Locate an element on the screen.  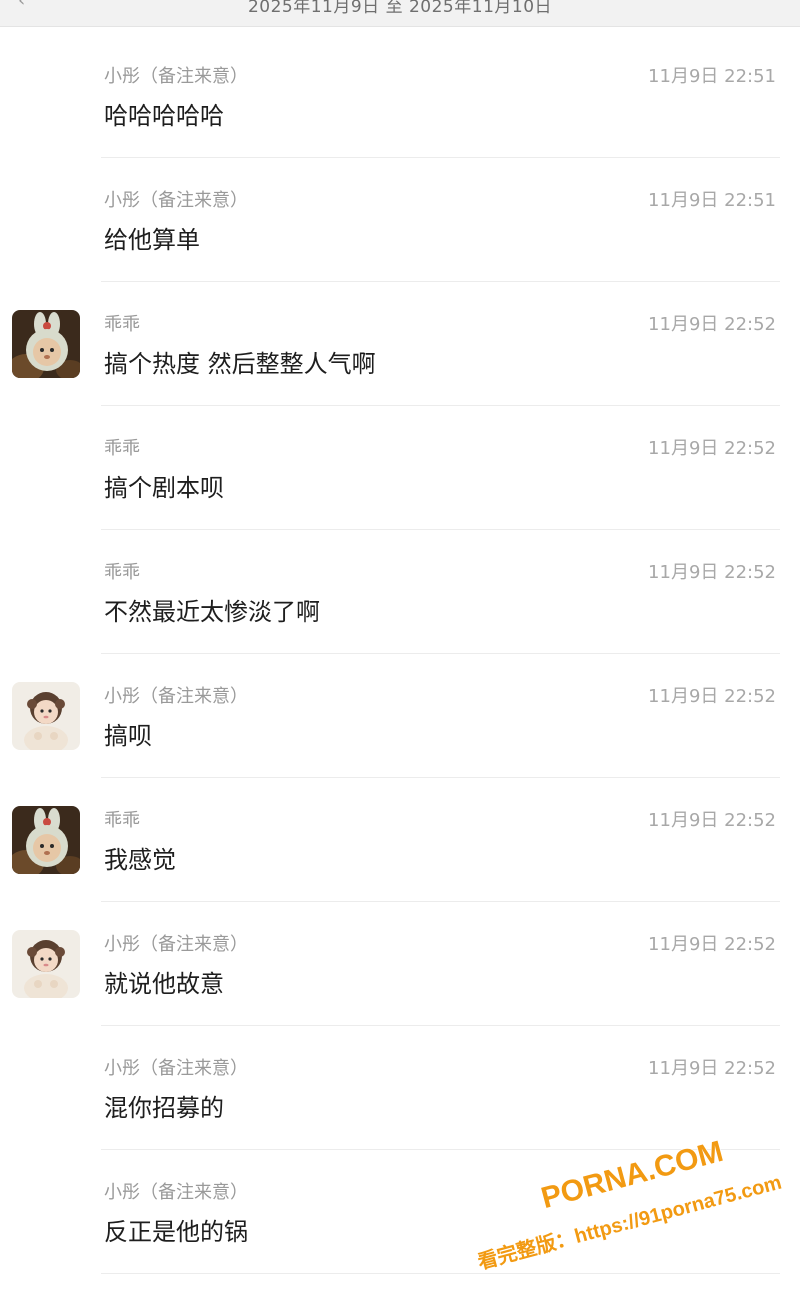
message-text: 搞个剧本呗 is located at coordinates (164, 488).